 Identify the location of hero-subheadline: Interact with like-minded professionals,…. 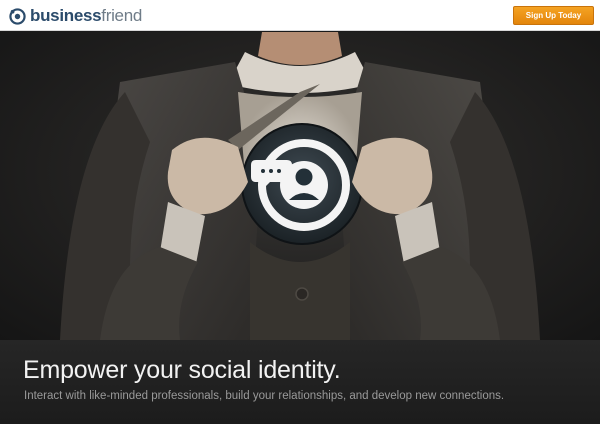
(264, 396).